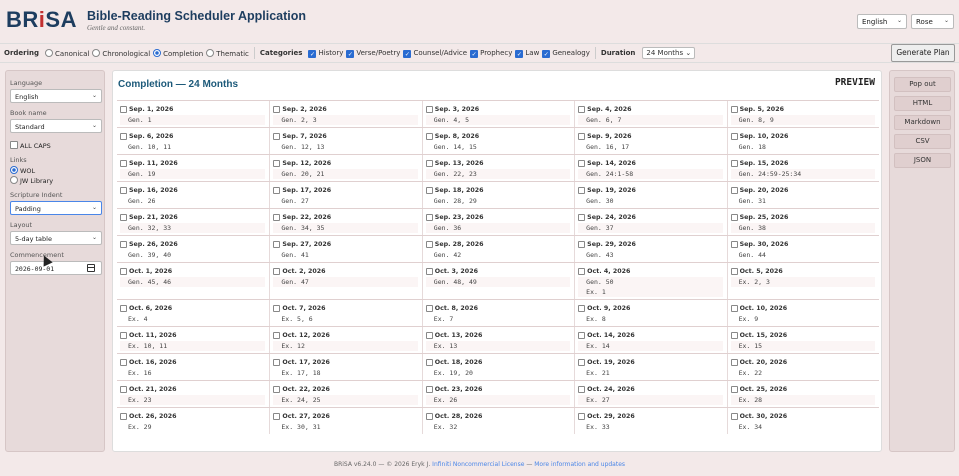  I want to click on reading-link: Ex. 17, 18, so click(345, 373).